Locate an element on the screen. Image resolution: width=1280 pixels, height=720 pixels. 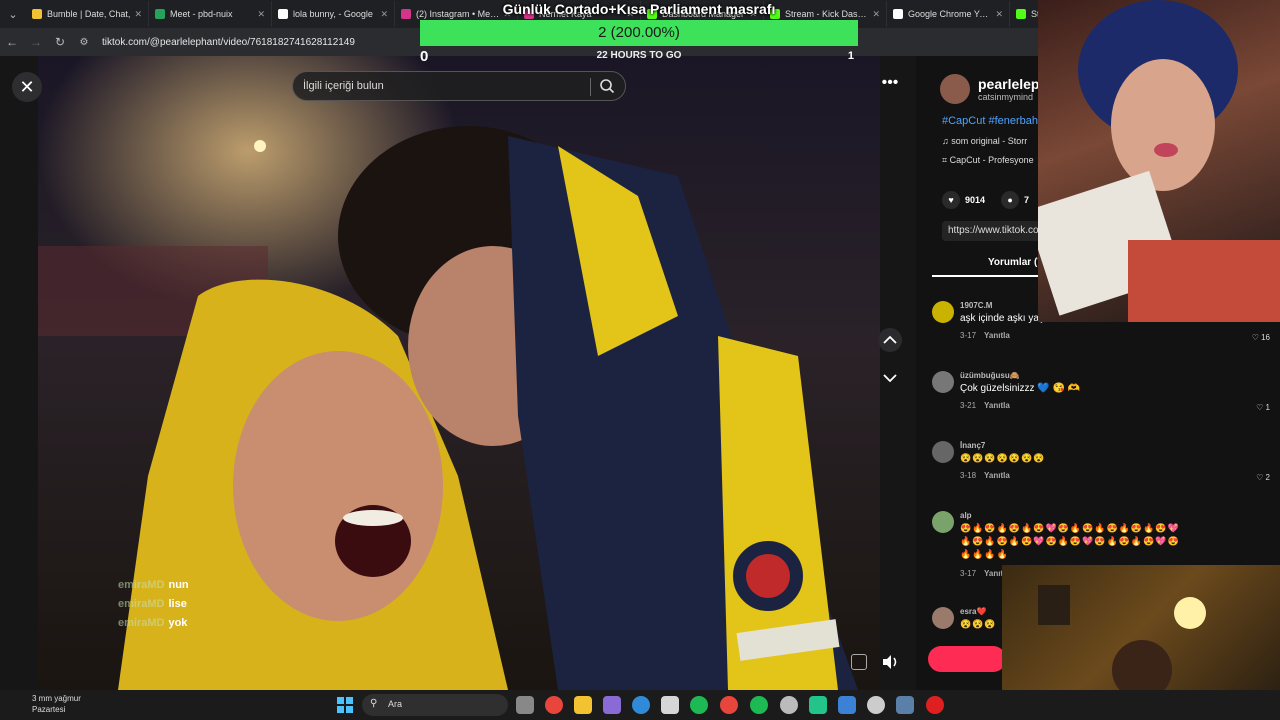
next-video-button is located at coordinates (890, 378).